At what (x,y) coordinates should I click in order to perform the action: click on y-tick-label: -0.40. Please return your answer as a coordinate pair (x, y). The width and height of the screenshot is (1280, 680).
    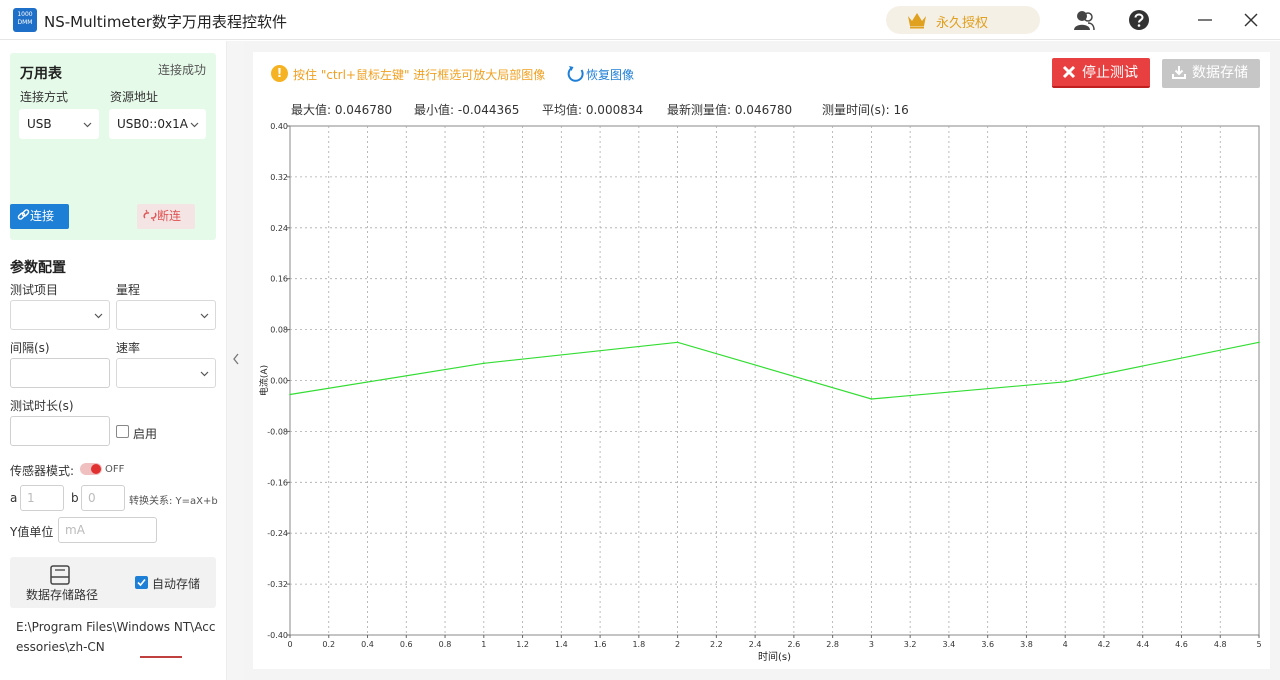
    Looking at the image, I should click on (277, 635).